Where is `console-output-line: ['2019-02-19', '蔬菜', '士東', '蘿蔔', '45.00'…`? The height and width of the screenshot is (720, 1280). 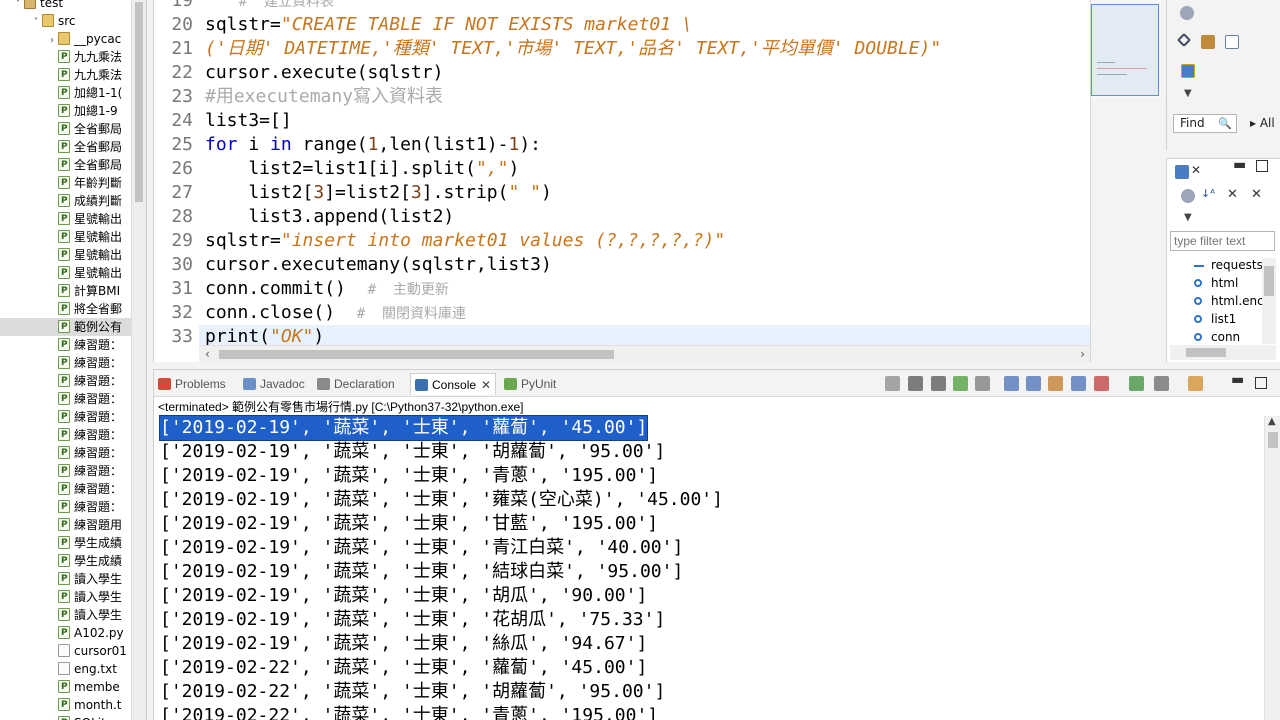 console-output-line: ['2019-02-19', '蔬菜', '士東', '蘿蔔', '45.00'… is located at coordinates (403, 428).